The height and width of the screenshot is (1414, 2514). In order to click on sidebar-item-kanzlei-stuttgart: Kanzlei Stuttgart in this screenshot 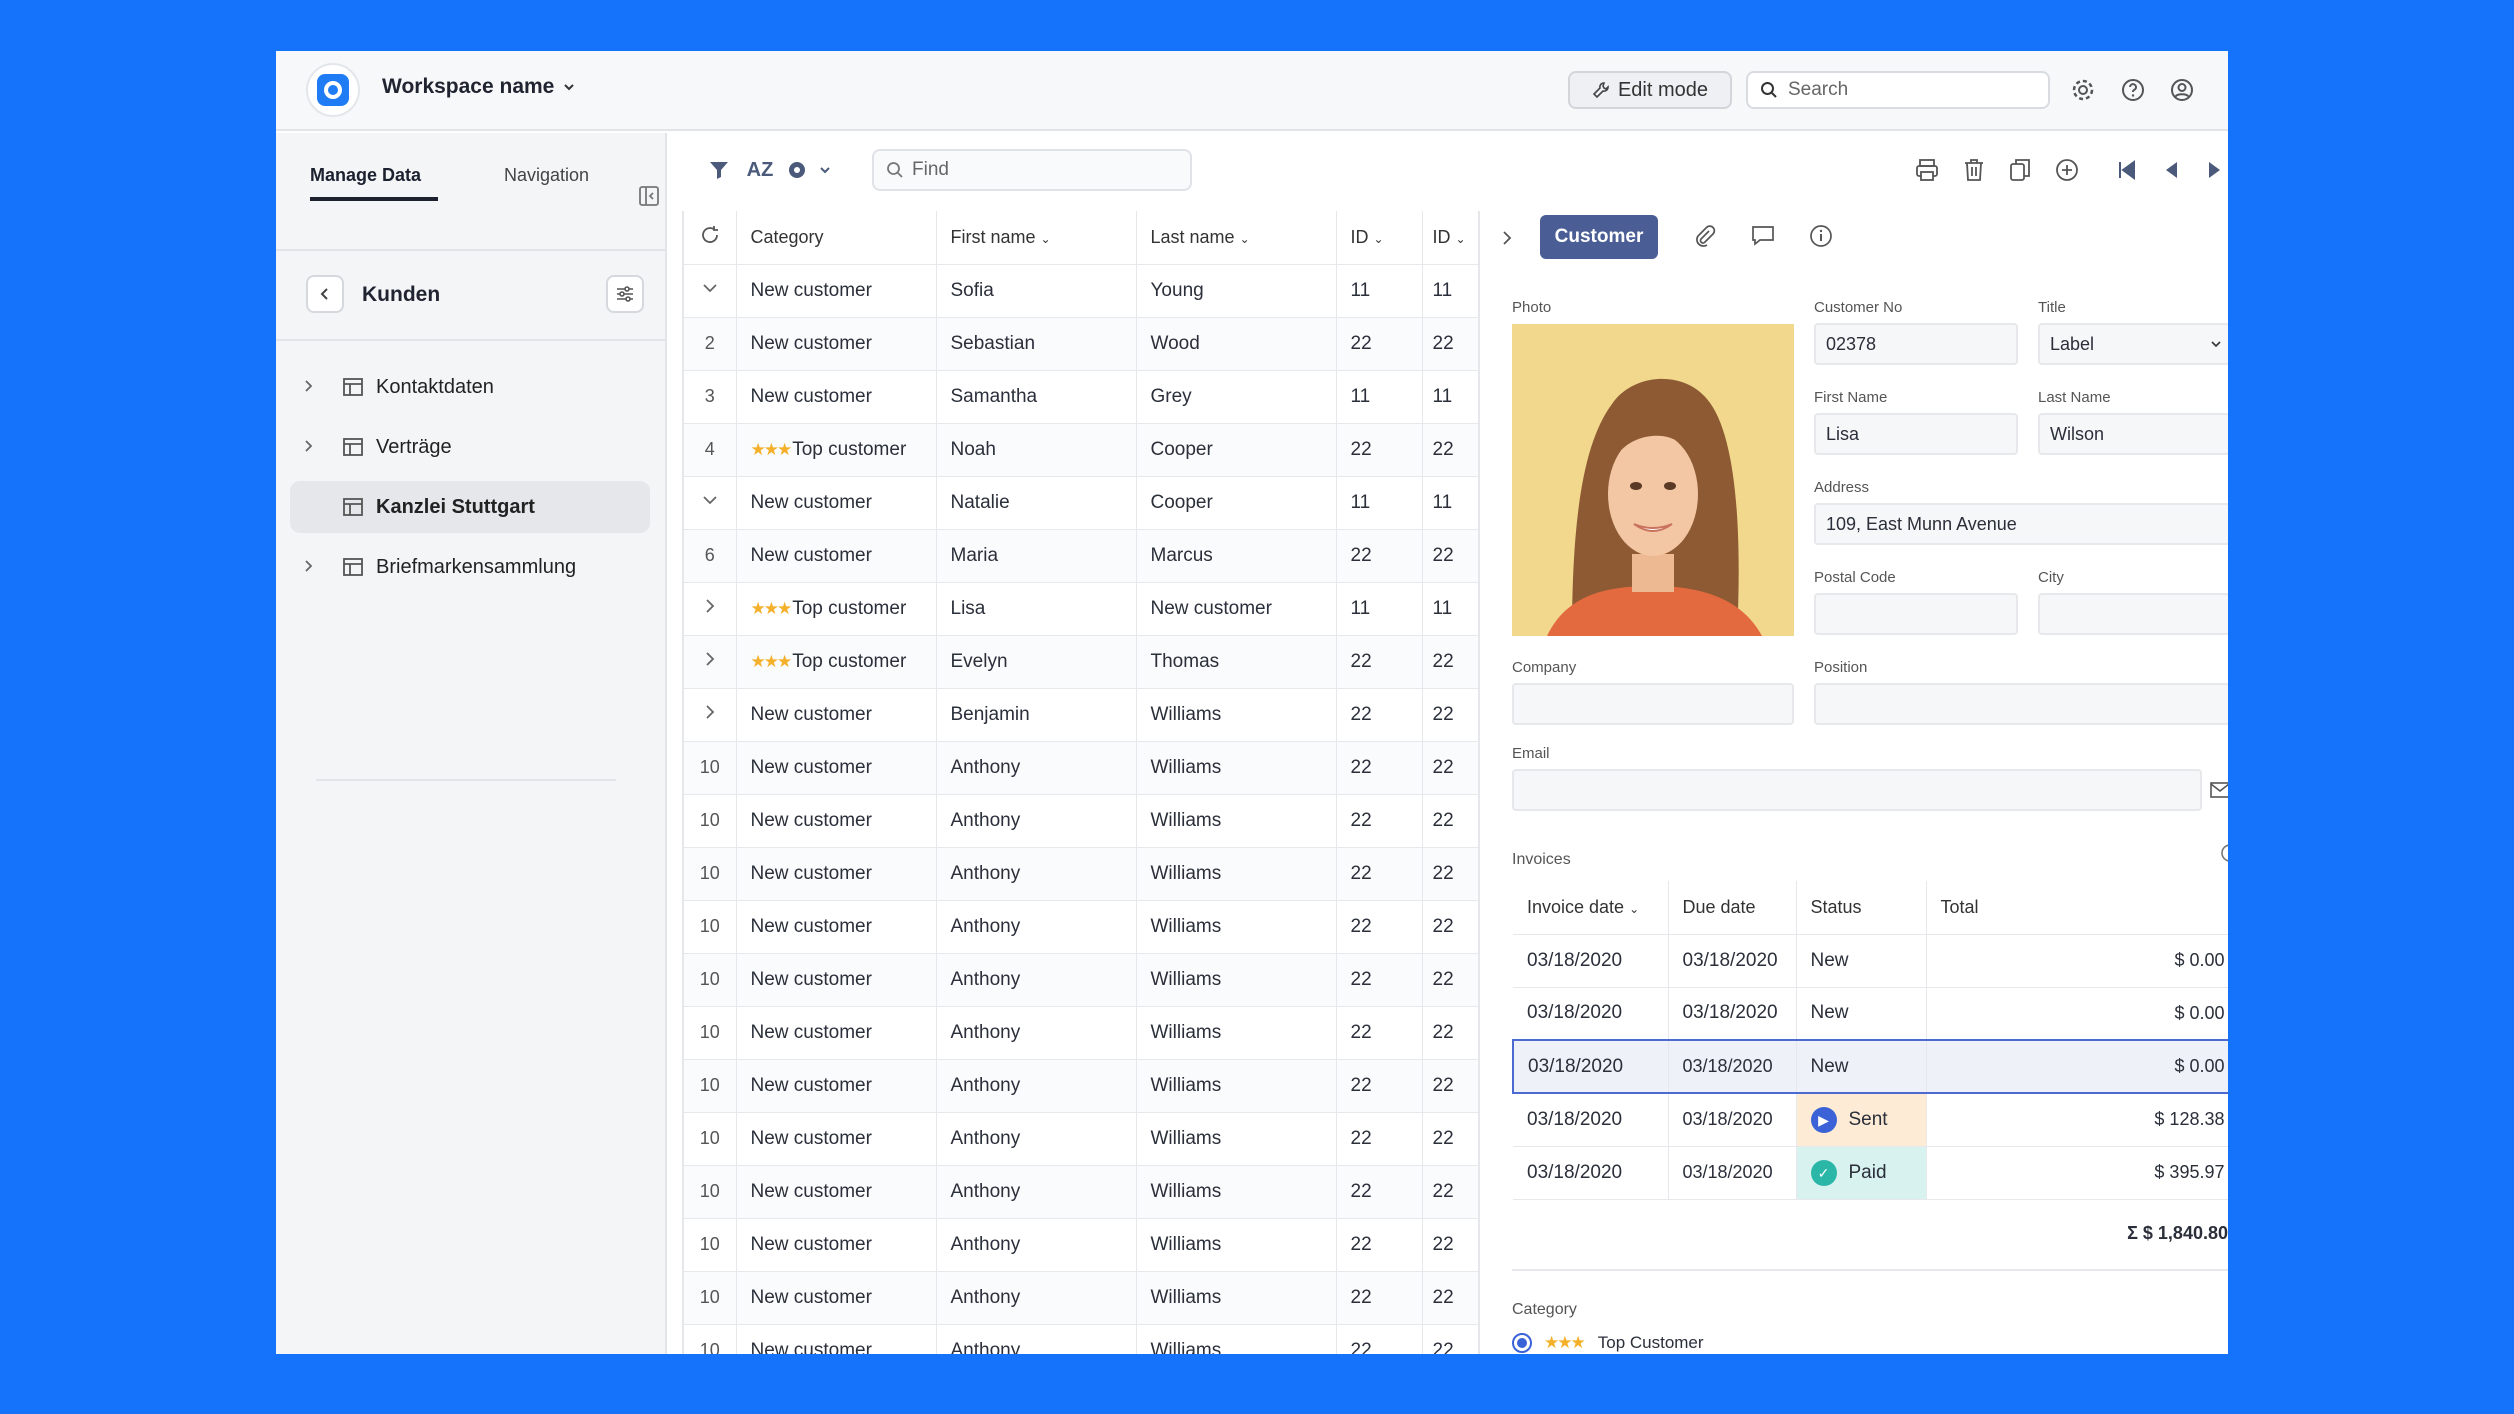, I will do `click(470, 507)`.